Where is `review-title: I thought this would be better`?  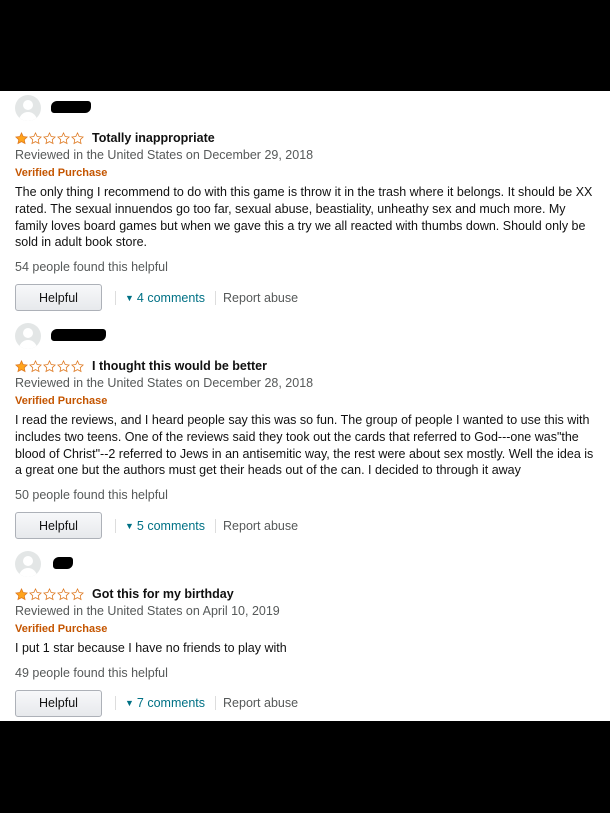 review-title: I thought this would be better is located at coordinates (179, 366).